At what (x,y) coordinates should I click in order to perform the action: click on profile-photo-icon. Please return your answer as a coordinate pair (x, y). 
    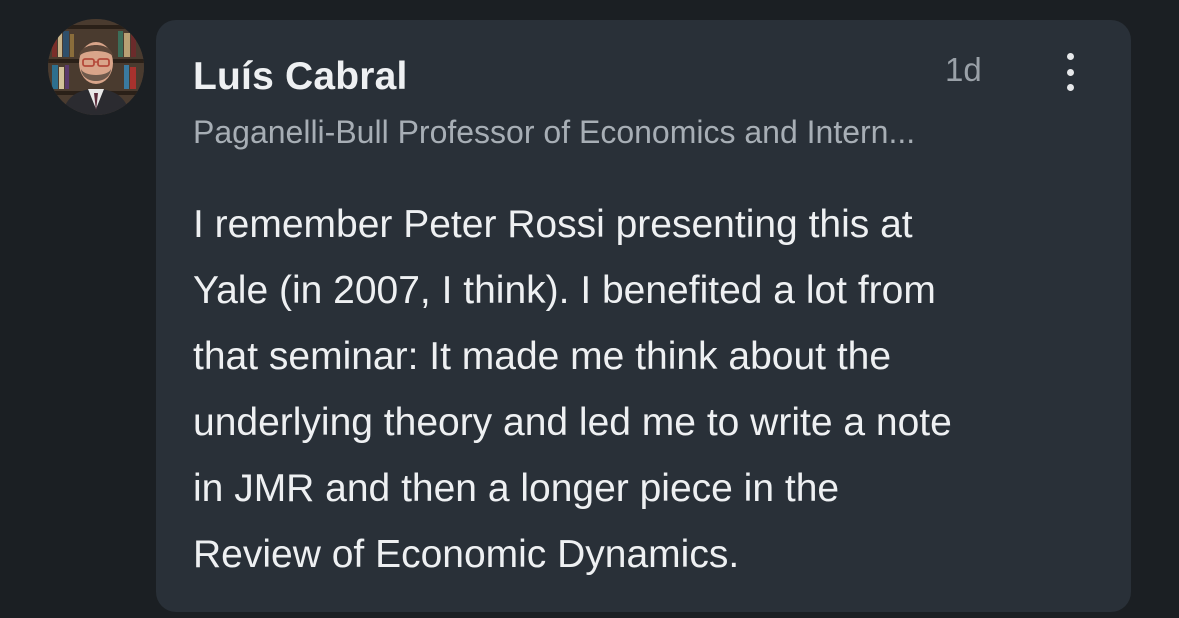
    Looking at the image, I should click on (96, 67).